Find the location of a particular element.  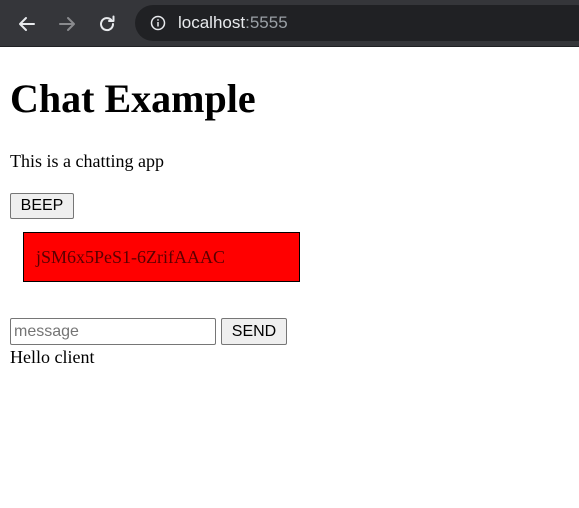

chat-message: Hello client is located at coordinates (52, 357).